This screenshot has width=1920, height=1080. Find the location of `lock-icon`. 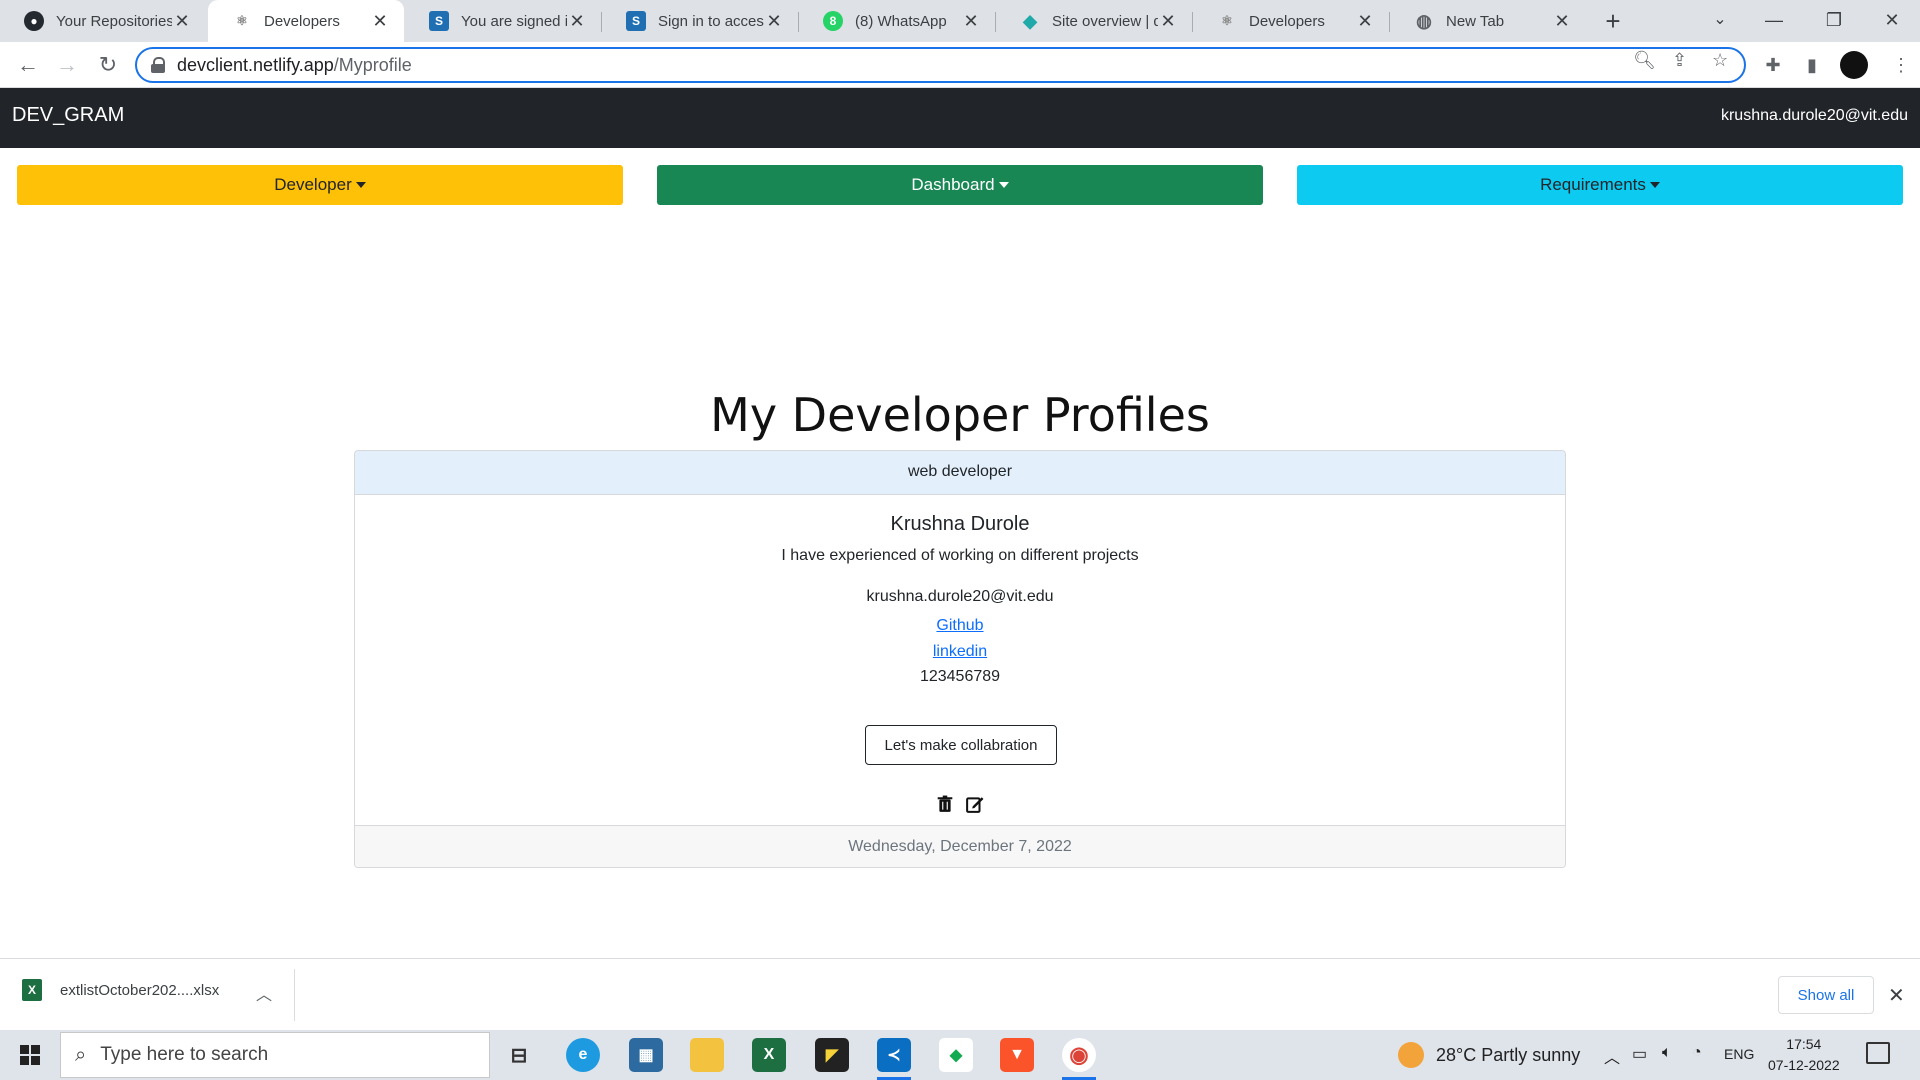

lock-icon is located at coordinates (158, 65).